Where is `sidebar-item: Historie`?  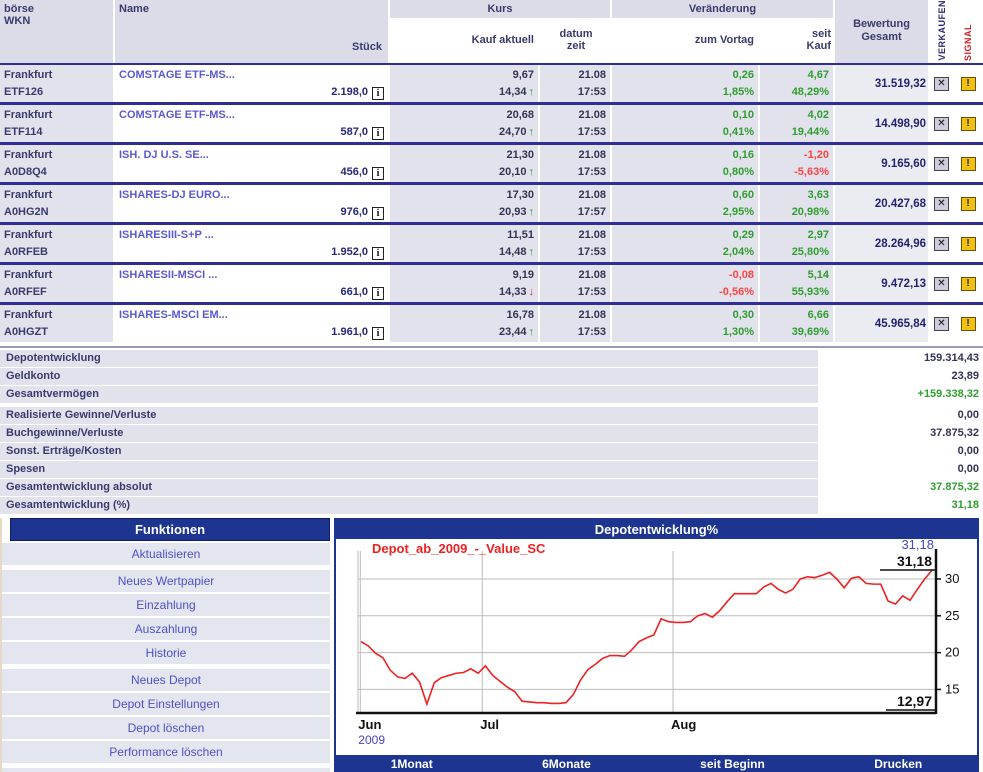
sidebar-item: Historie is located at coordinates (166, 653).